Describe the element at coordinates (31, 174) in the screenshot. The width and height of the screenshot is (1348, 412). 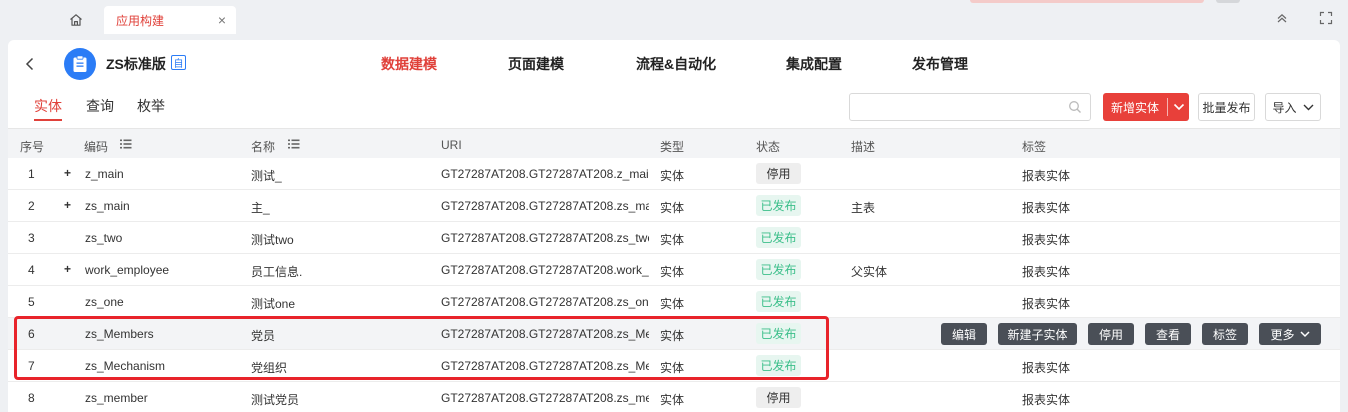
I see `row-index: 1` at that location.